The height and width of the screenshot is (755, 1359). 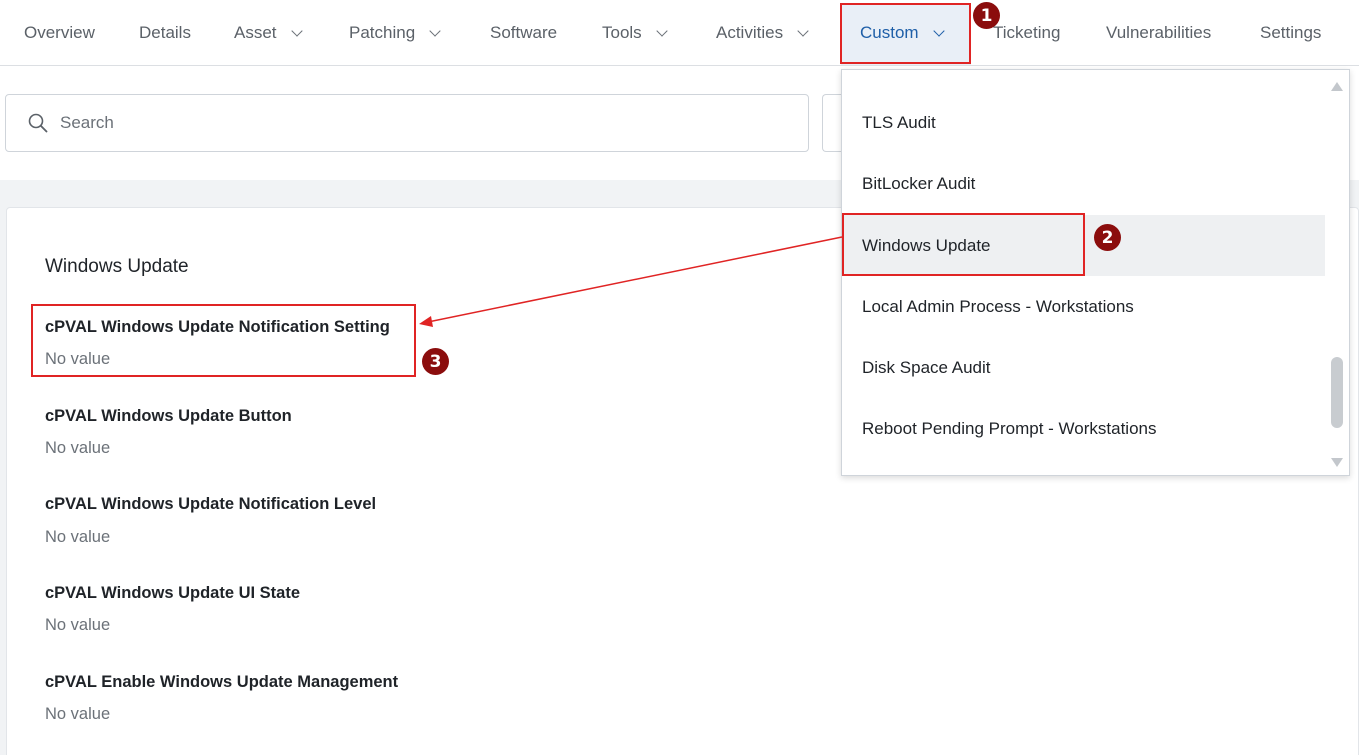 I want to click on step-badge-1: 1, so click(x=986, y=15).